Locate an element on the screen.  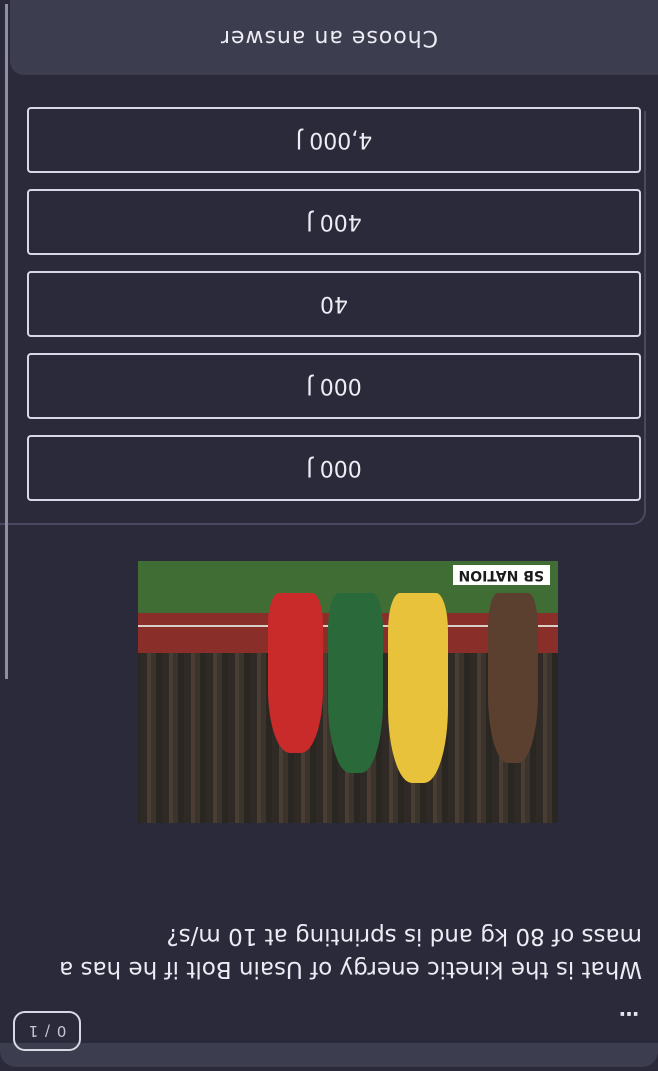
choose-answer-label: Choose an answer is located at coordinates (329, 37).